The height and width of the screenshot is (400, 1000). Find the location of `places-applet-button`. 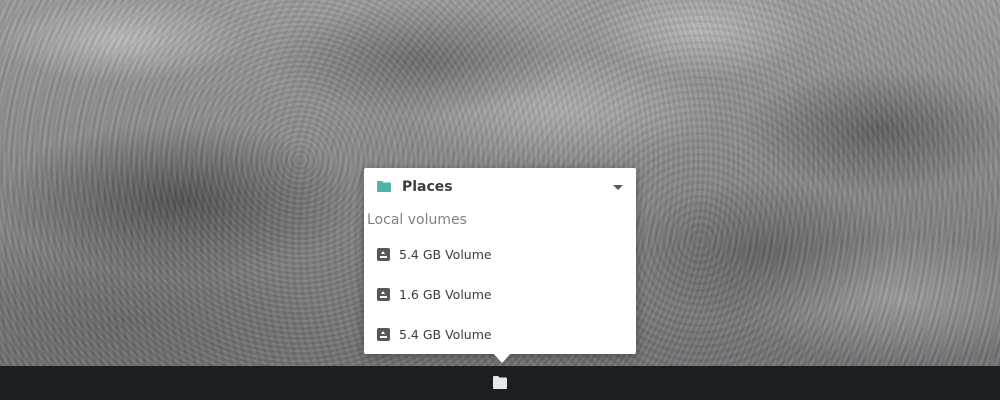

places-applet-button is located at coordinates (500, 383).